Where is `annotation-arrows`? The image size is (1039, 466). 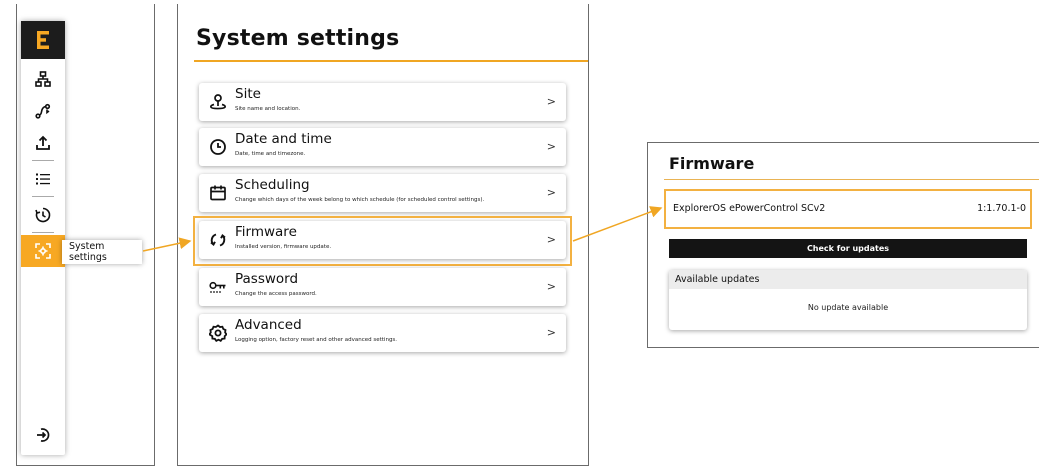
annotation-arrows is located at coordinates (402, 229).